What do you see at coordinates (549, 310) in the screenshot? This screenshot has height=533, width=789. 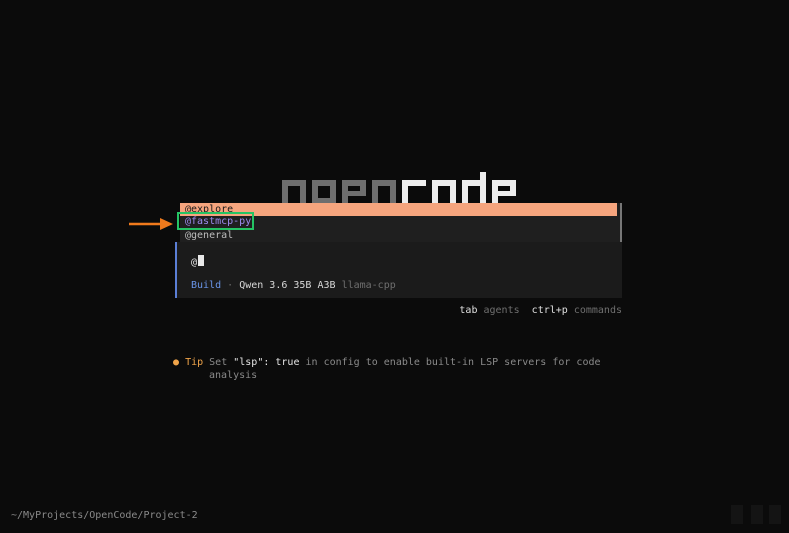 I see `hint-key-ctrl-p: ctrl+p` at bounding box center [549, 310].